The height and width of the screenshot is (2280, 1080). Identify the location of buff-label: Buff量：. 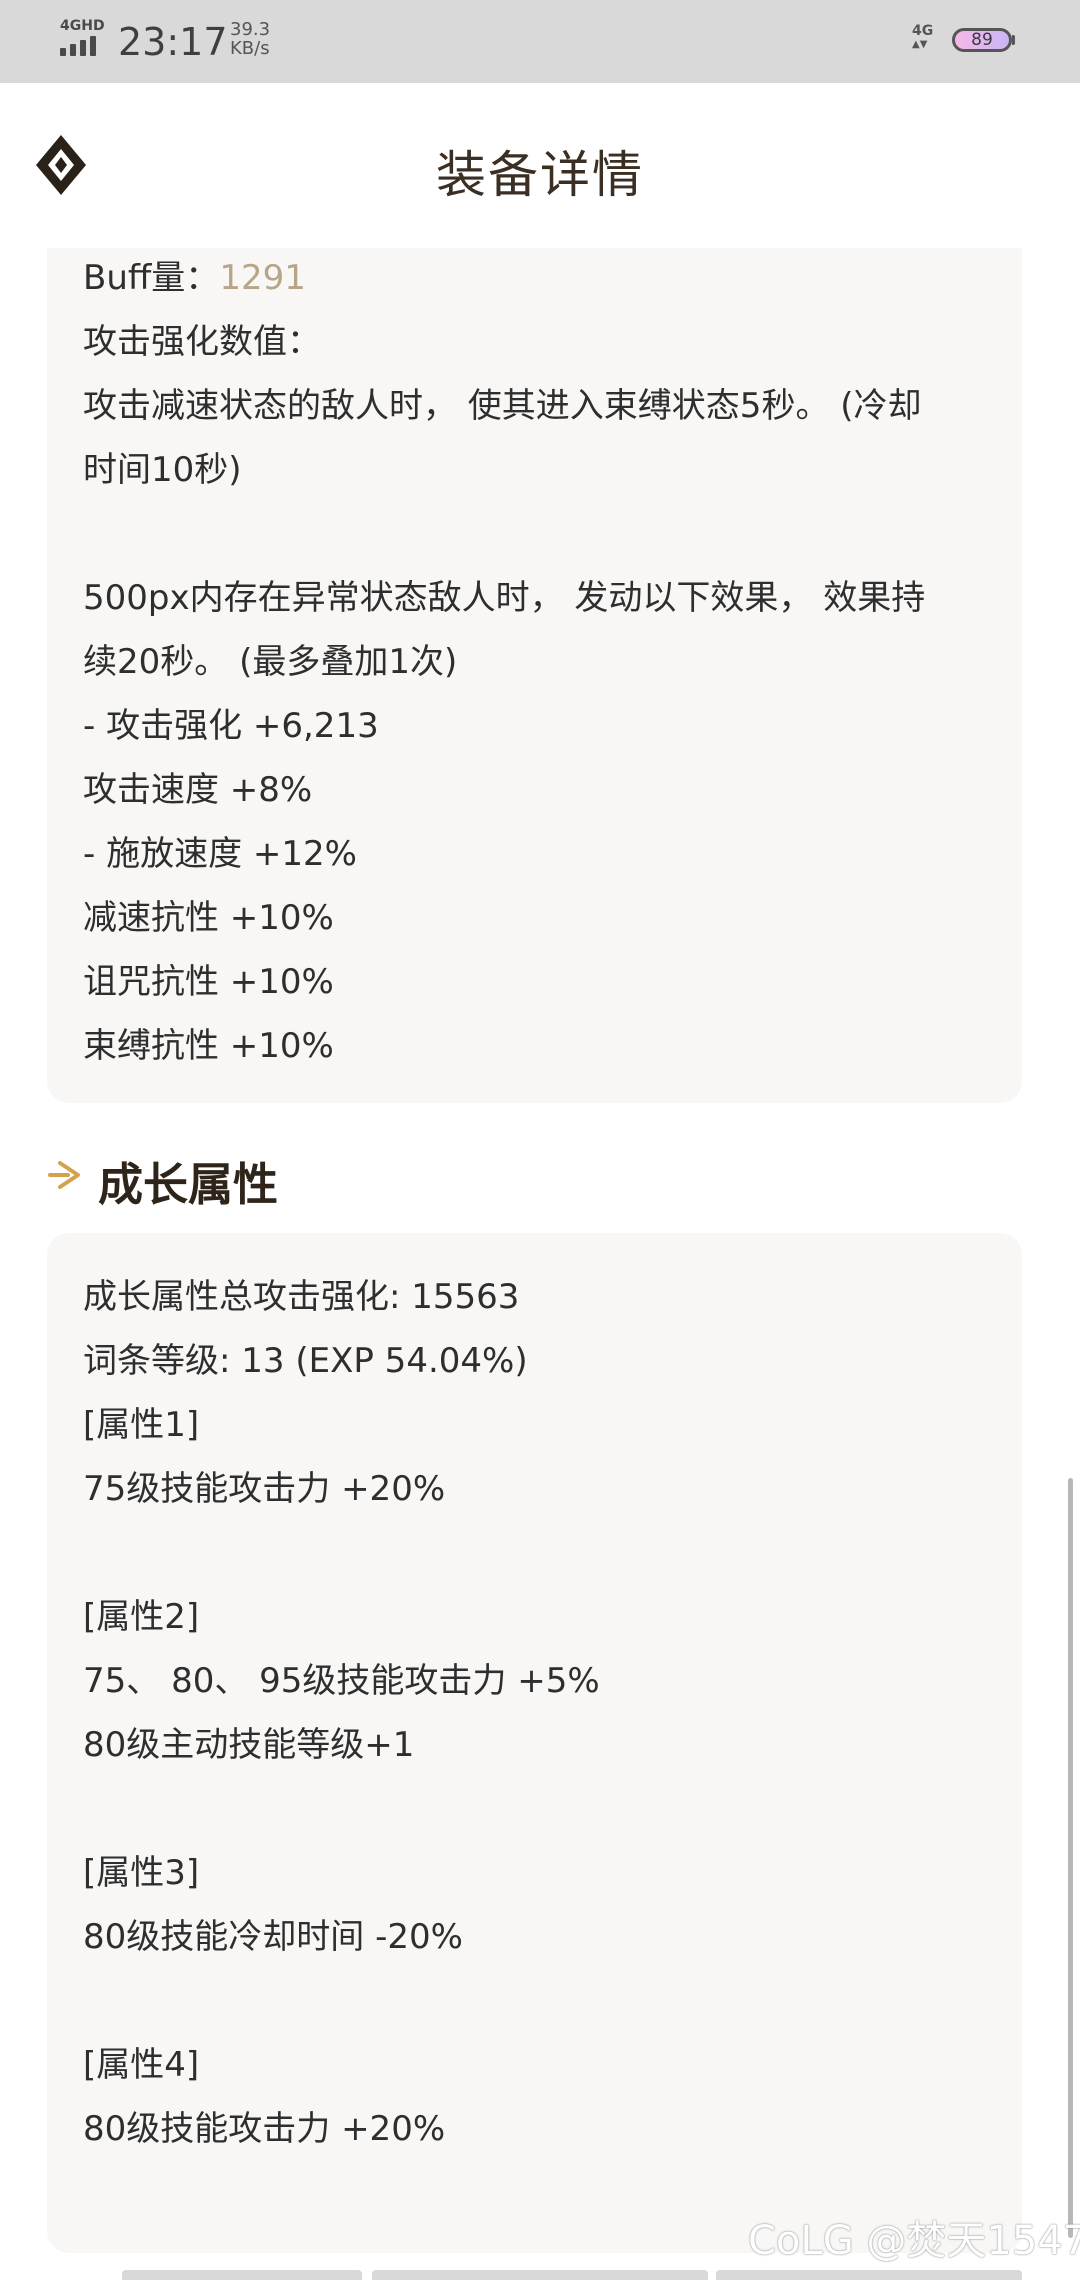
(151, 278).